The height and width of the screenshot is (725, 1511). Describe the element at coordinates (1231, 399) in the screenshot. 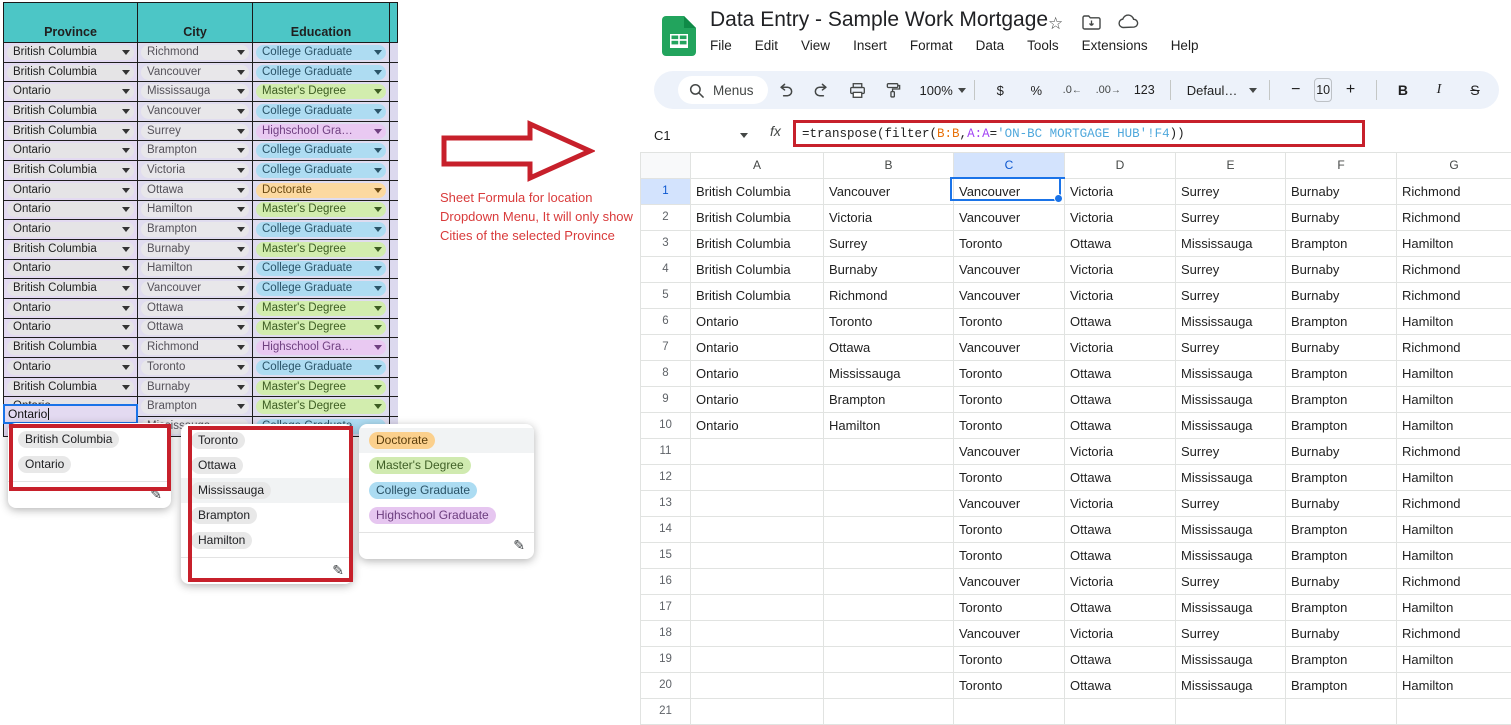

I see `grid-cell-E9: Mississauga` at that location.